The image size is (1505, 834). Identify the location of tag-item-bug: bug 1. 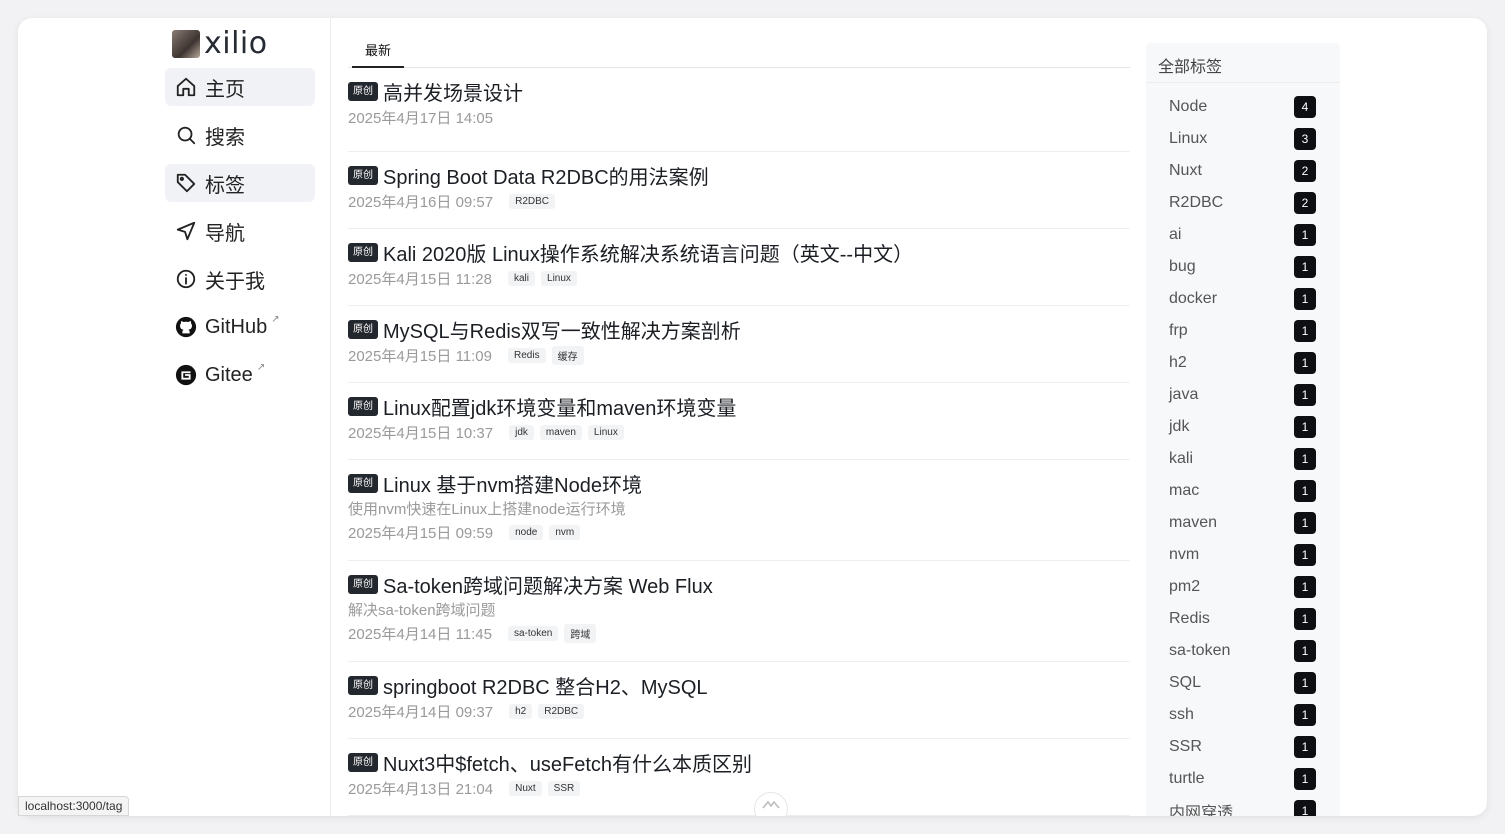
(1243, 267).